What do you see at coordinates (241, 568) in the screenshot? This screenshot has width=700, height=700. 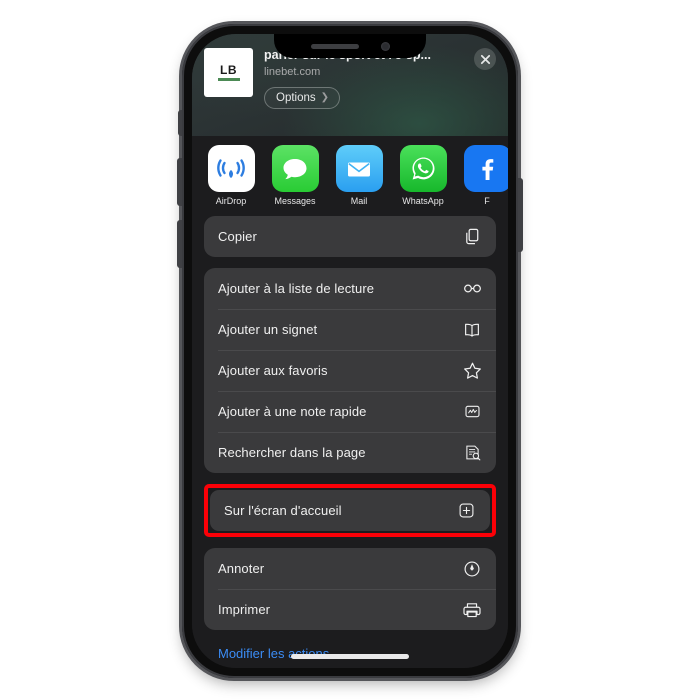 I see `action-label: Annoter` at bounding box center [241, 568].